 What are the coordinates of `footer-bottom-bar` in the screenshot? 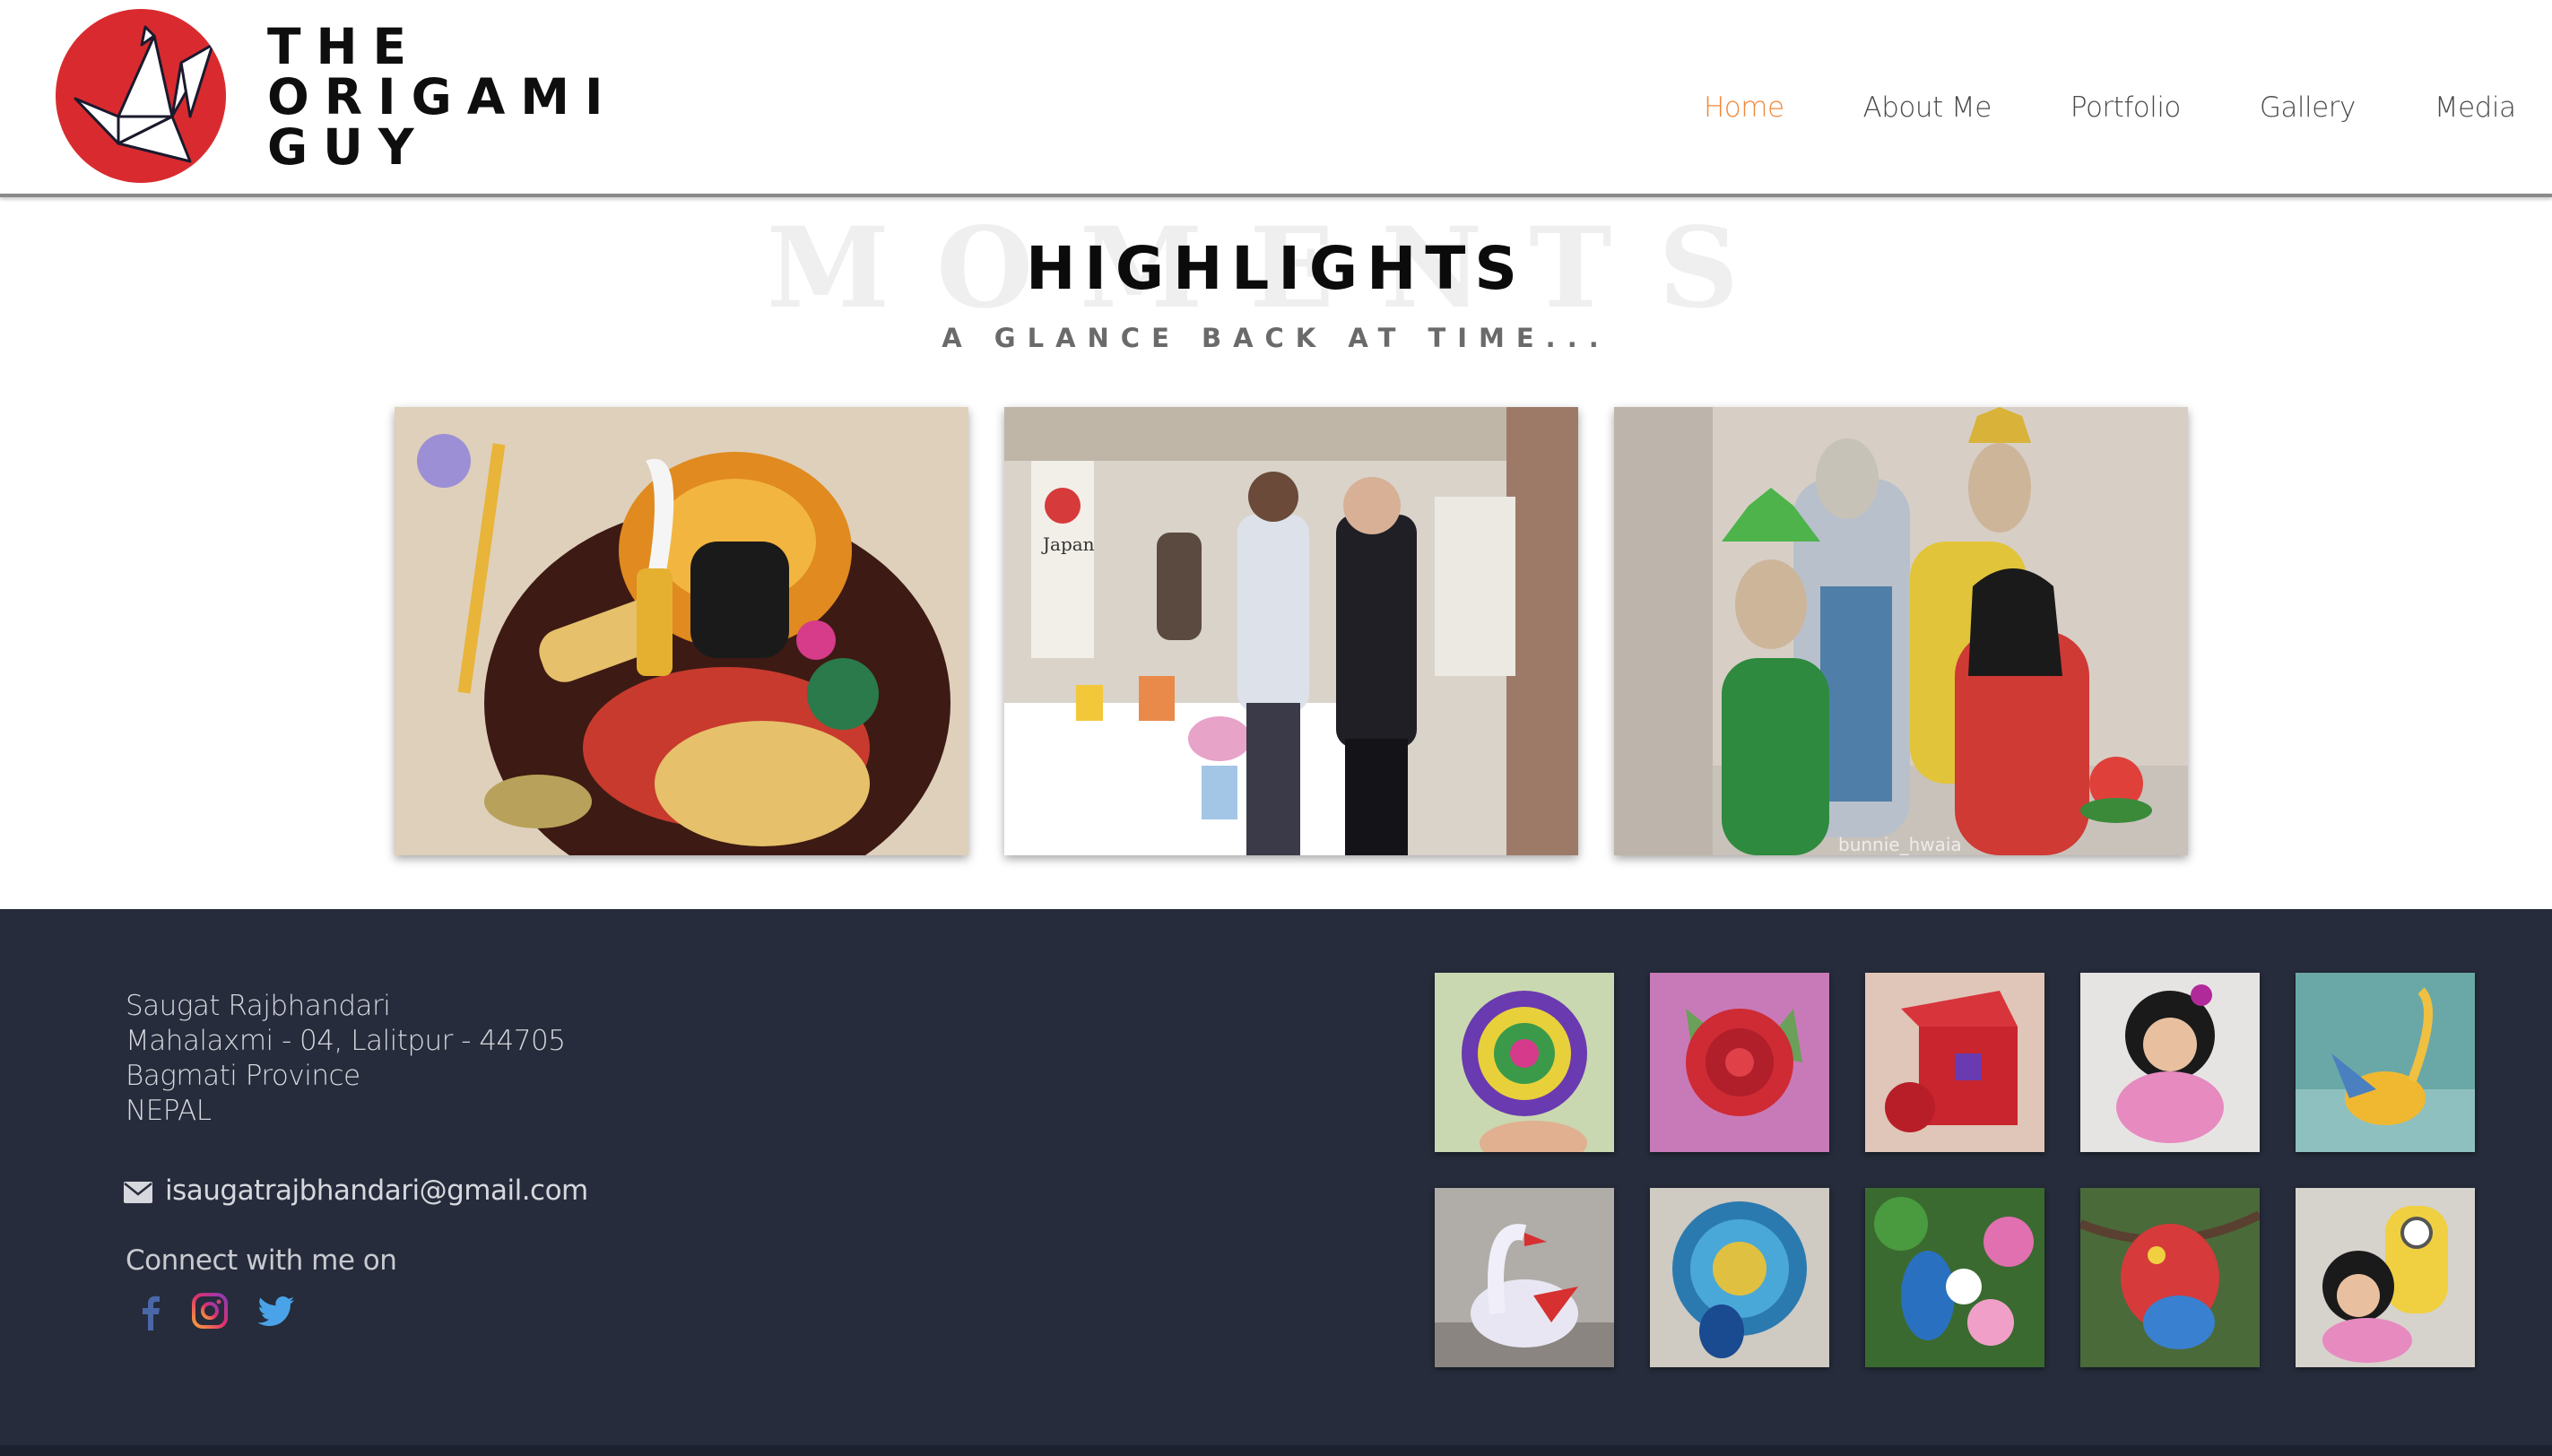 It's located at (1276, 1451).